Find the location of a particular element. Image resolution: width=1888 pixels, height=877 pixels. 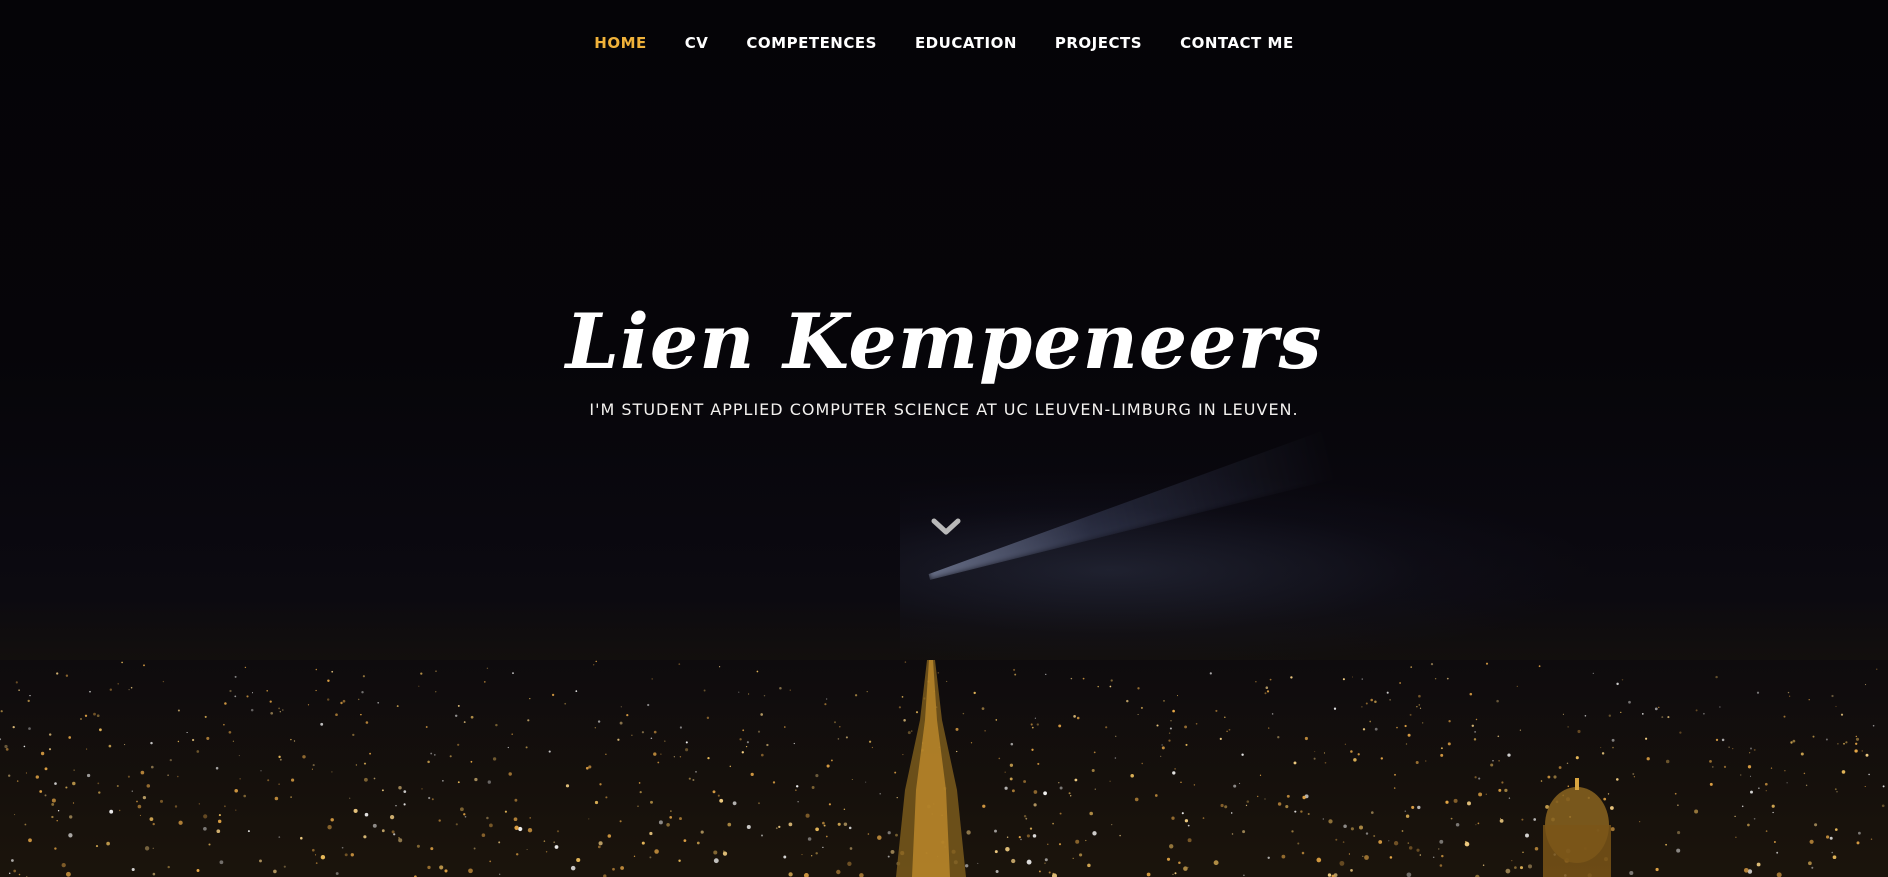

nav-item-projects: PROJECTS is located at coordinates (1098, 43).